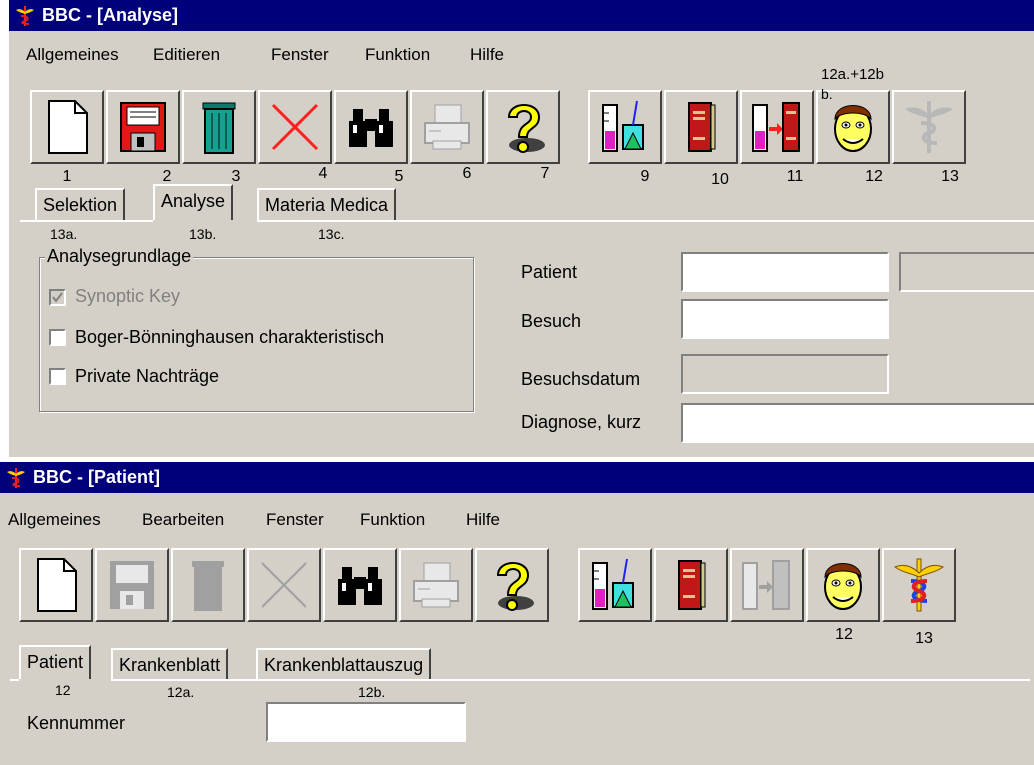 This screenshot has width=1034, height=765. I want to click on toolbar-number-6: 6, so click(467, 173).